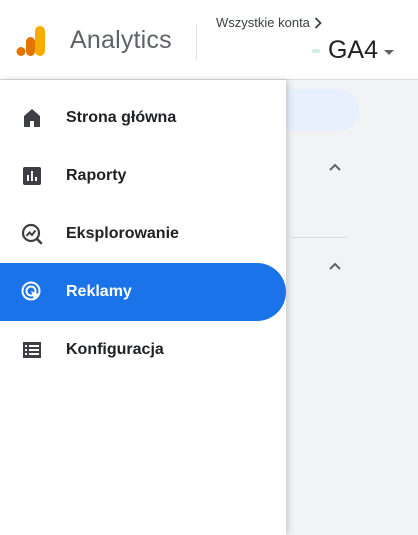  What do you see at coordinates (121, 40) in the screenshot?
I see `app-title: Analytics` at bounding box center [121, 40].